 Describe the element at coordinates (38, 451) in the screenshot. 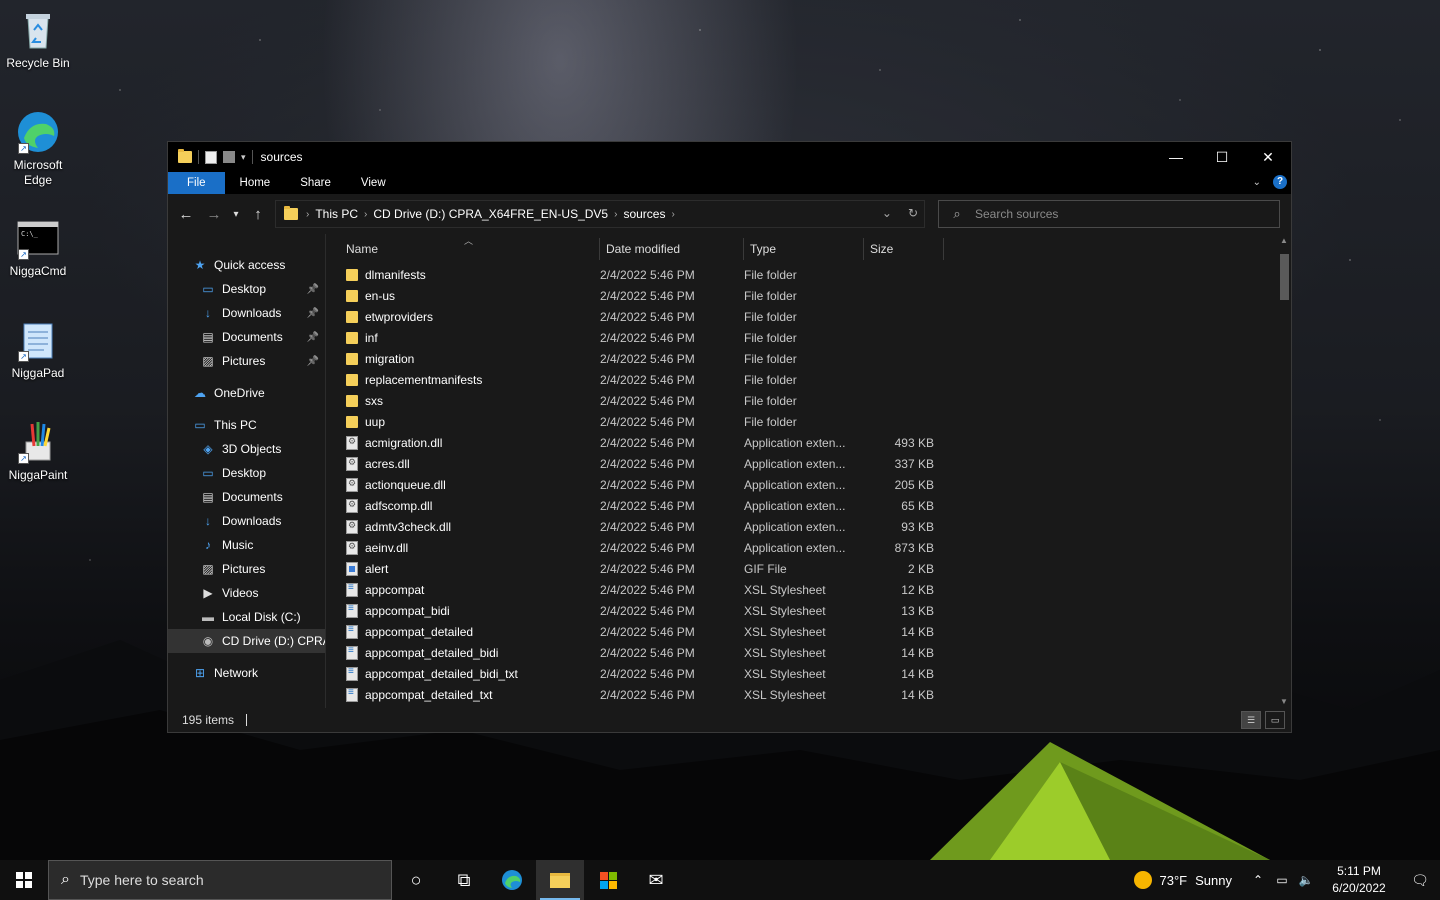

I see `desktop-icon-paint: ↗ NiggaPaint` at that location.